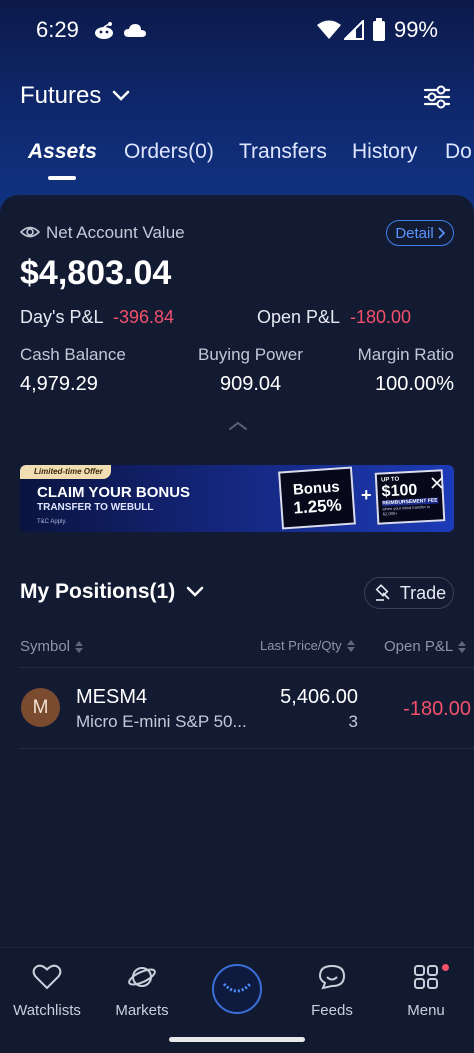  Describe the element at coordinates (142, 977) in the screenshot. I see `planet-icon` at that location.